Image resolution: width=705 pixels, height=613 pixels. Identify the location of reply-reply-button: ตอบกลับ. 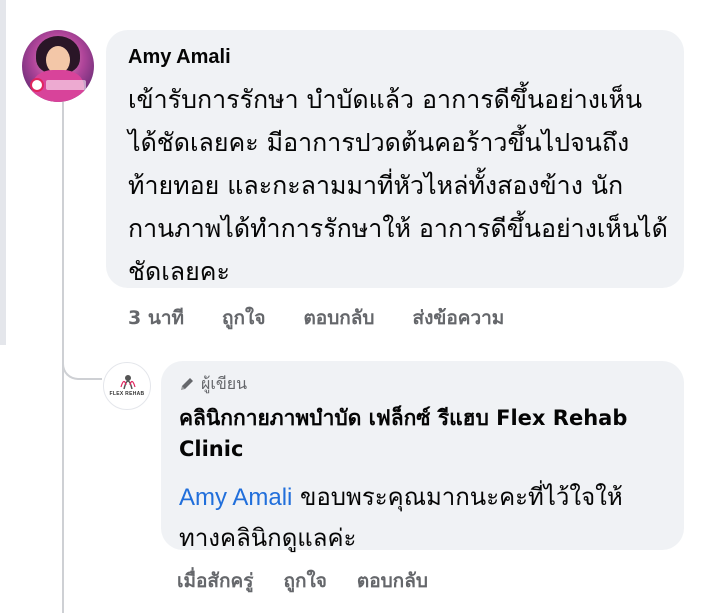
(392, 581).